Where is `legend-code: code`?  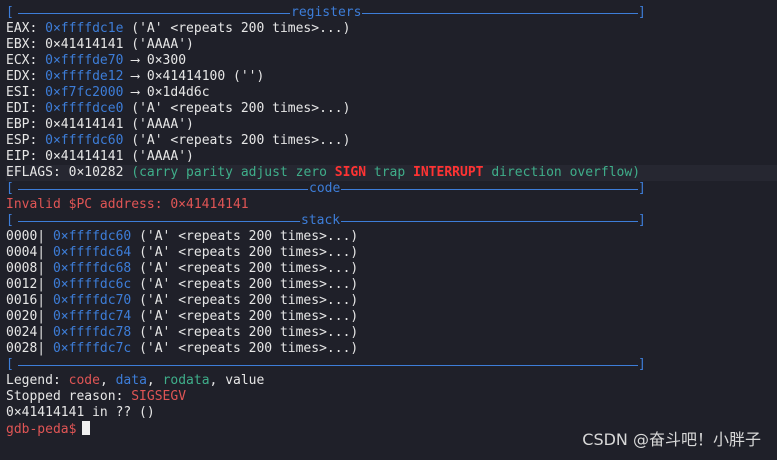
legend-code: code is located at coordinates (84, 380).